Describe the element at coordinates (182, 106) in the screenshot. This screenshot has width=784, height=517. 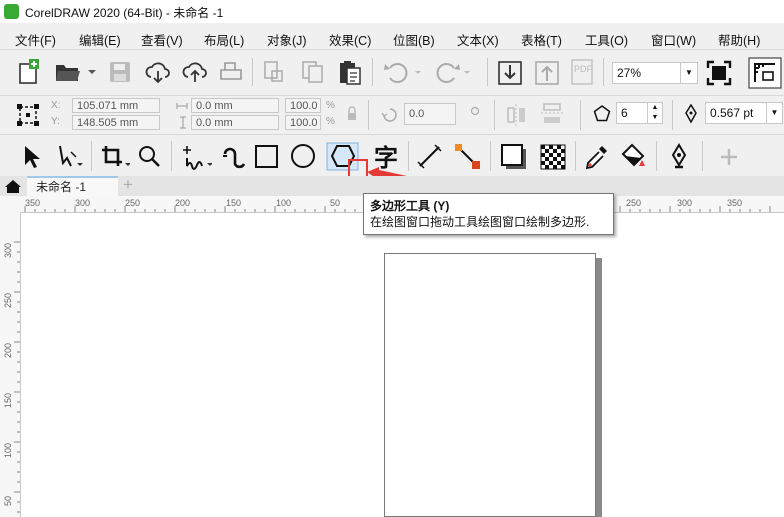
I see `width-icon` at that location.